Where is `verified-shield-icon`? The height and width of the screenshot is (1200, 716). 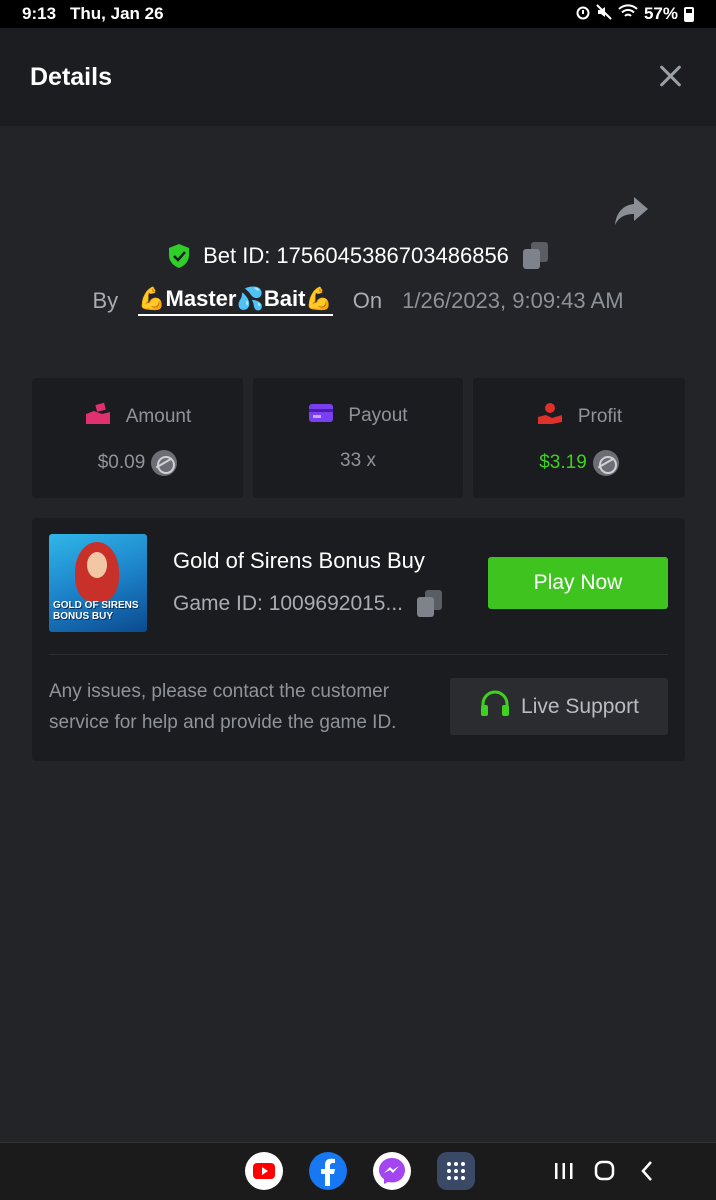 verified-shield-icon is located at coordinates (179, 256).